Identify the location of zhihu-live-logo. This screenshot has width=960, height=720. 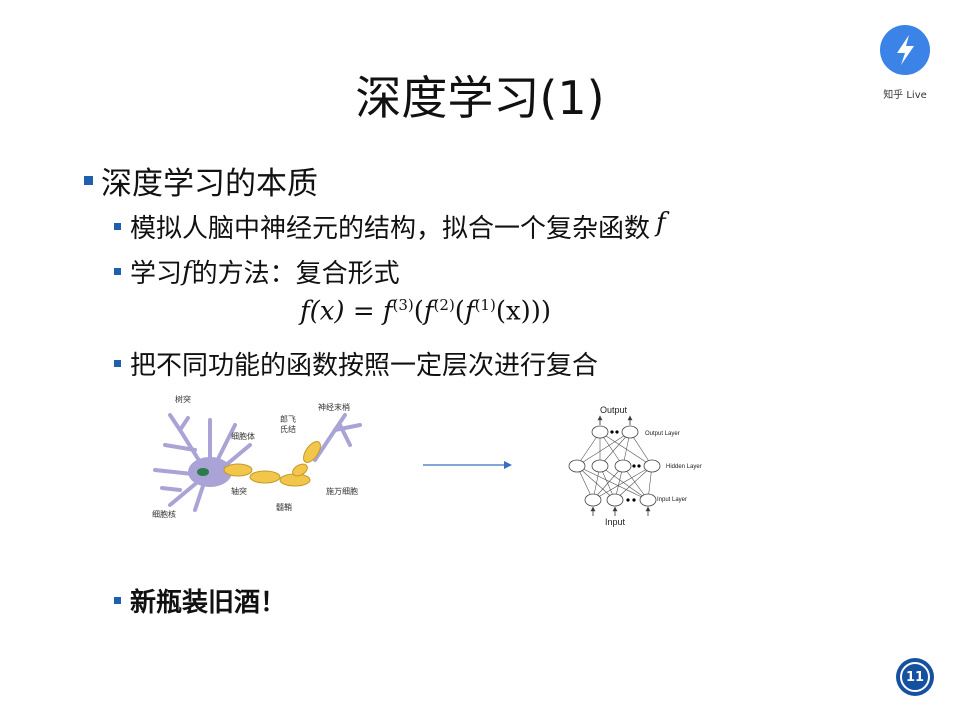
(905, 50).